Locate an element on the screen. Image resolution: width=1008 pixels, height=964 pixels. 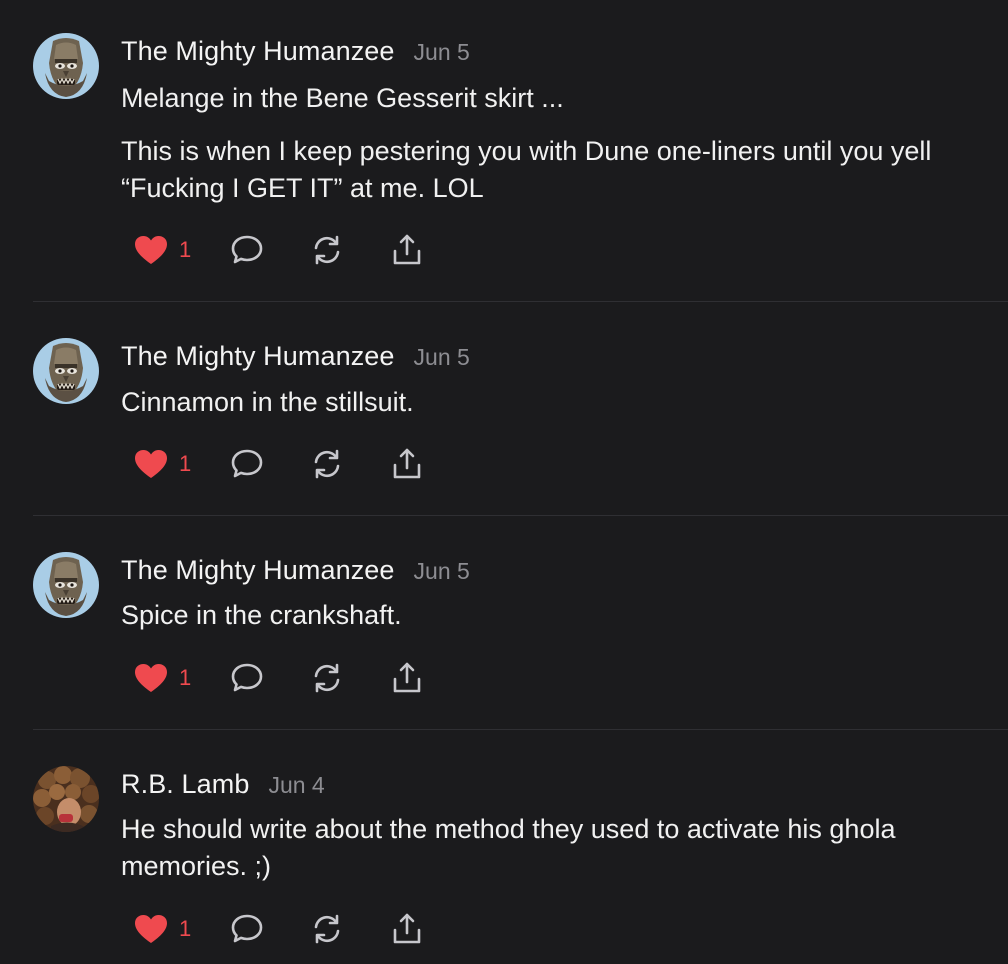
comment-header: R.B. Lamb Jun 4 is located at coordinates (223, 784).